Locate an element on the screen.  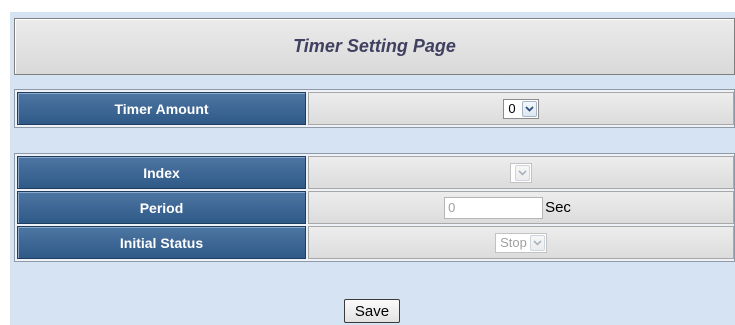
initial-status-row: Initial Status Stop is located at coordinates (375, 242).